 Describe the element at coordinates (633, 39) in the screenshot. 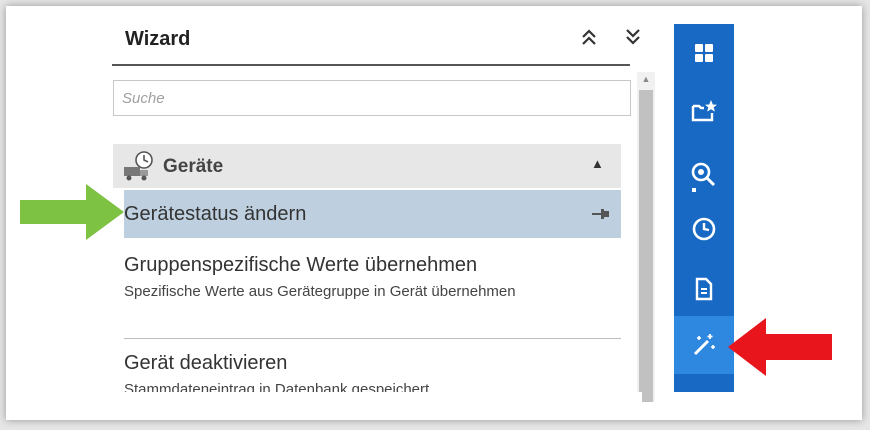

I see `double-chevron-down-icon` at that location.